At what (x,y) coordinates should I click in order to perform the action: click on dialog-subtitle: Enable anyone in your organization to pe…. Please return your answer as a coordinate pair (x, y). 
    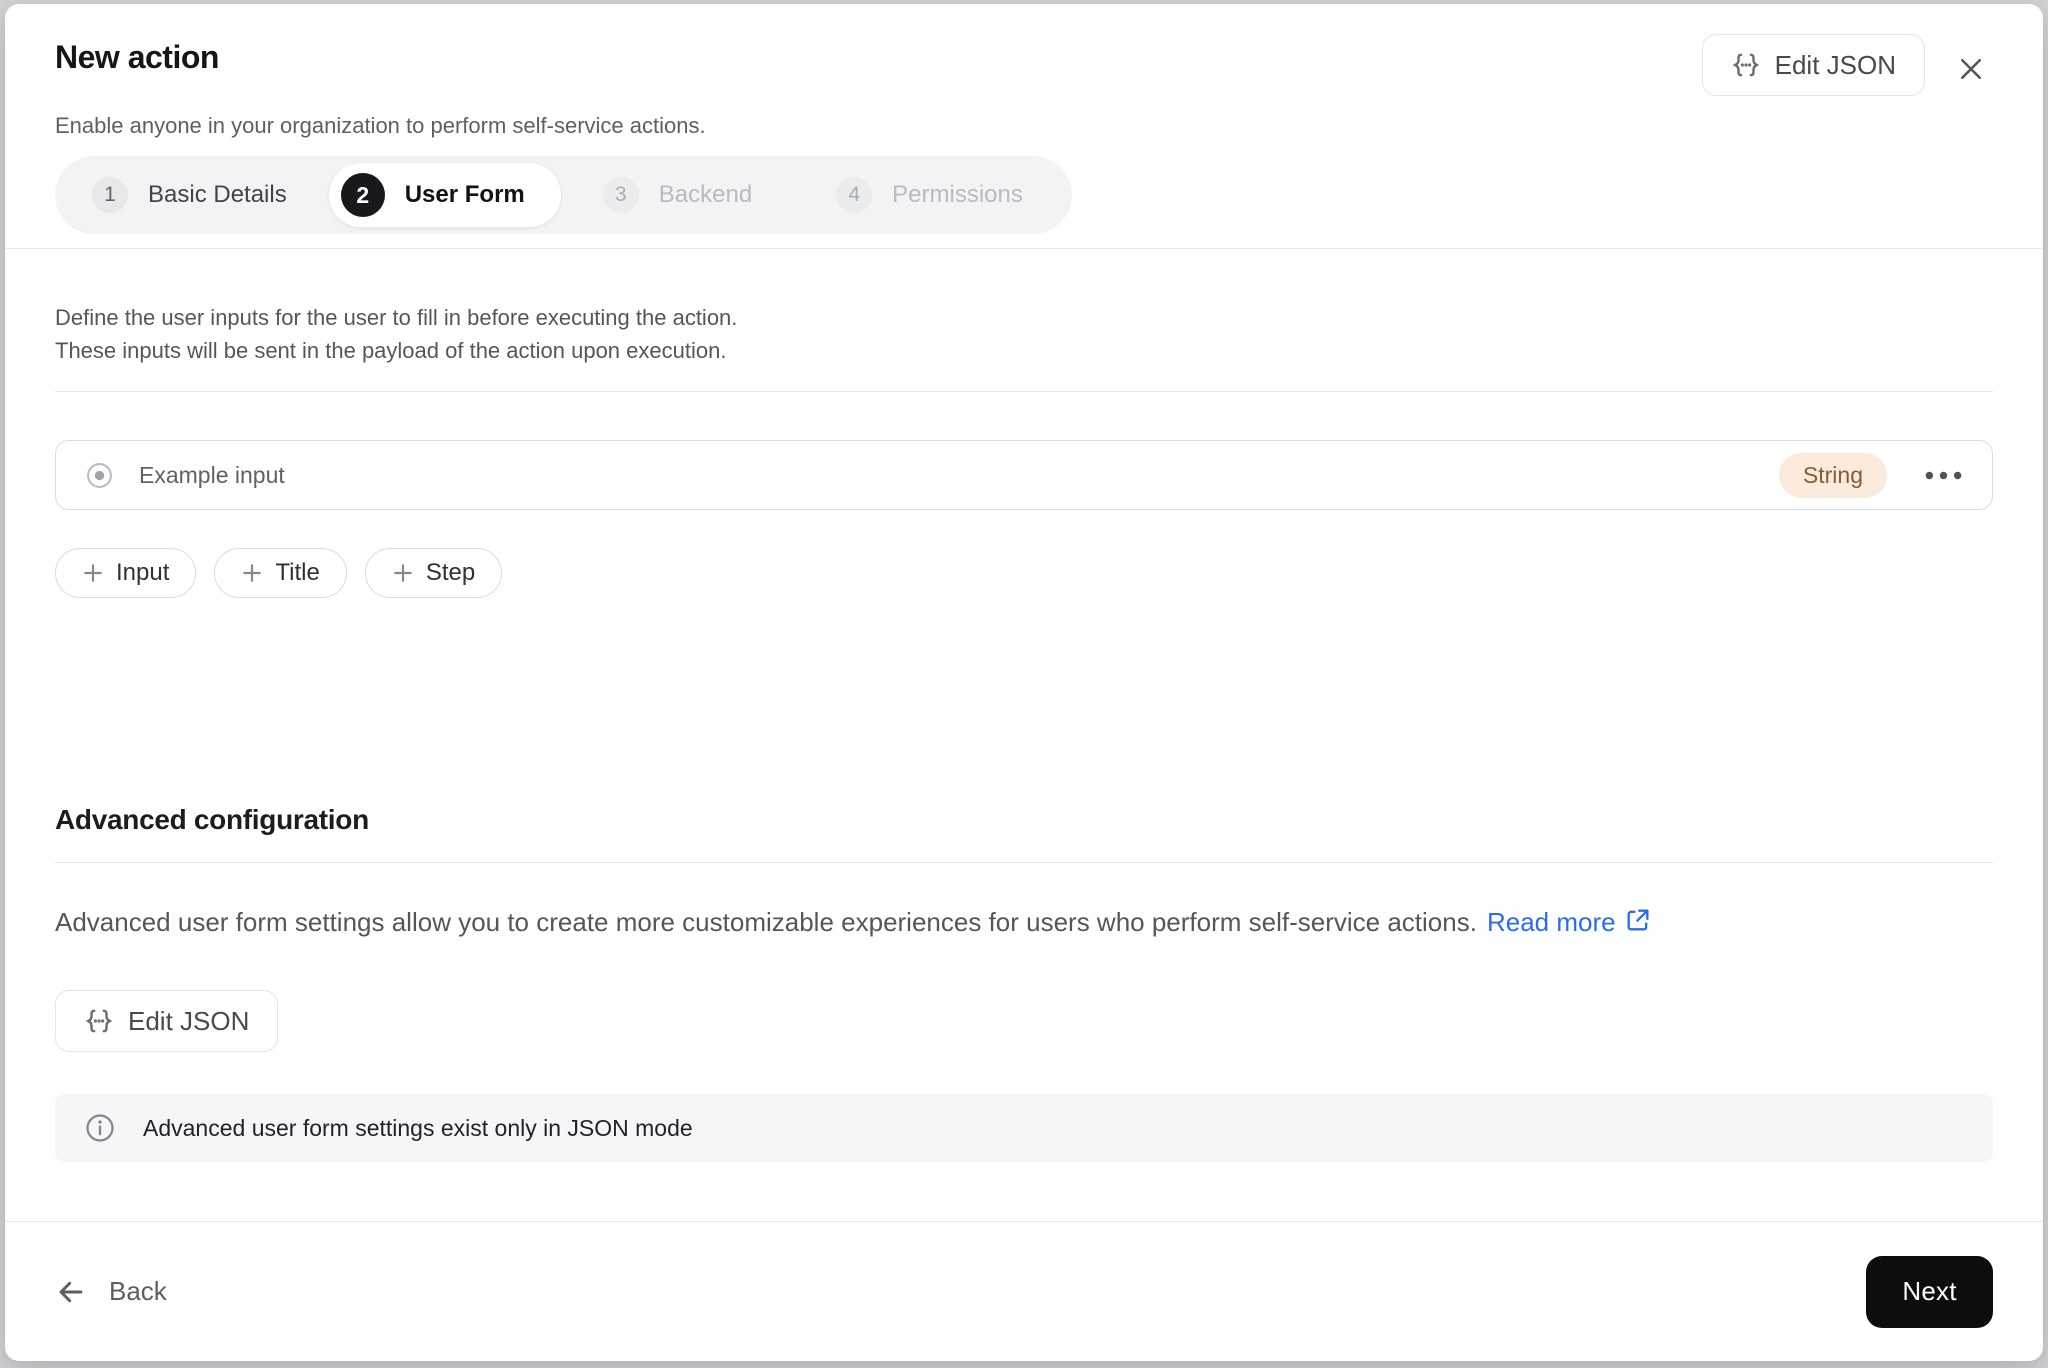
    Looking at the image, I should click on (380, 125).